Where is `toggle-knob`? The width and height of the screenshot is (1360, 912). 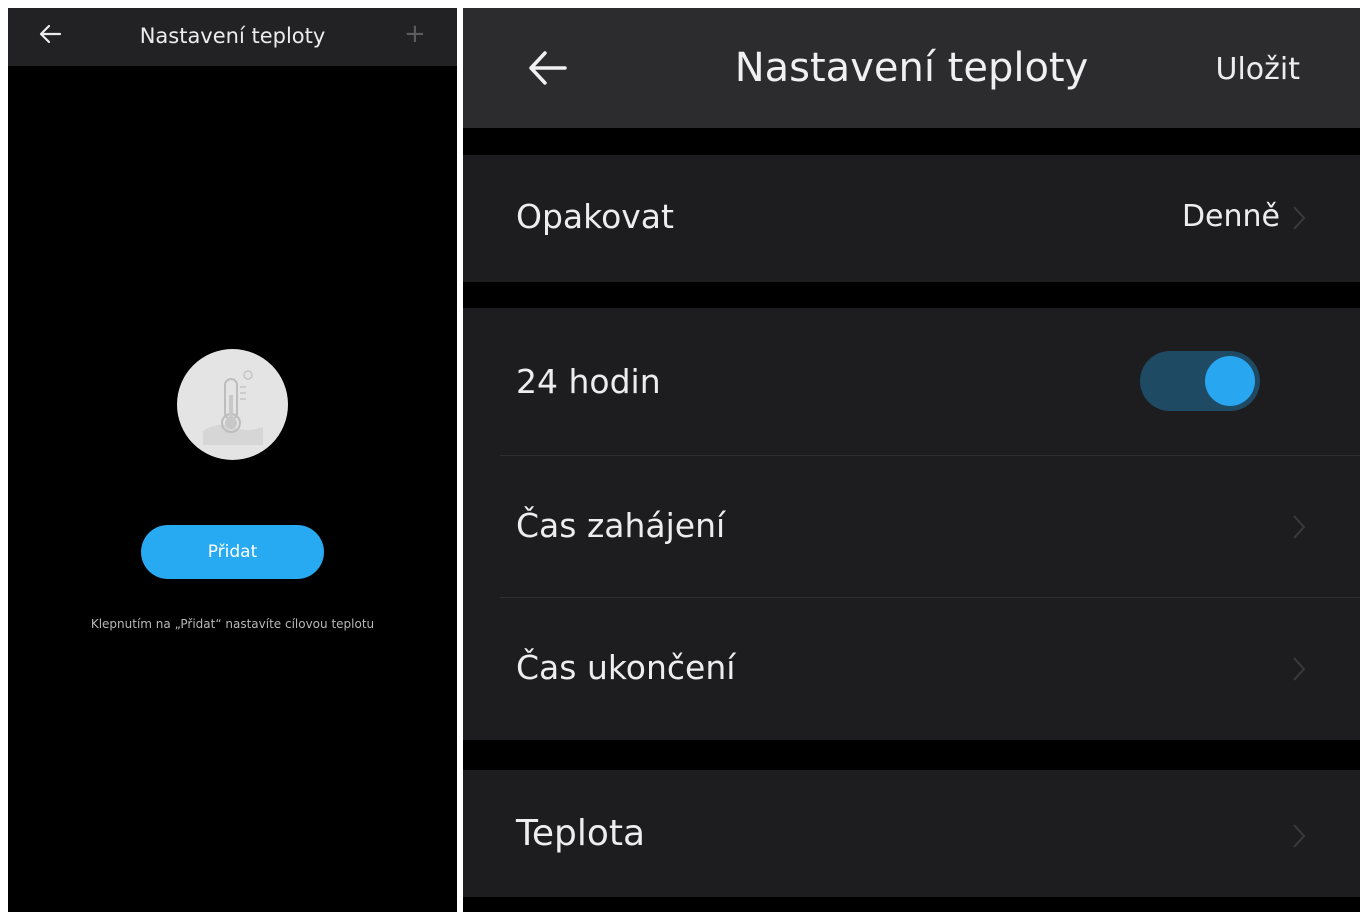 toggle-knob is located at coordinates (1230, 381).